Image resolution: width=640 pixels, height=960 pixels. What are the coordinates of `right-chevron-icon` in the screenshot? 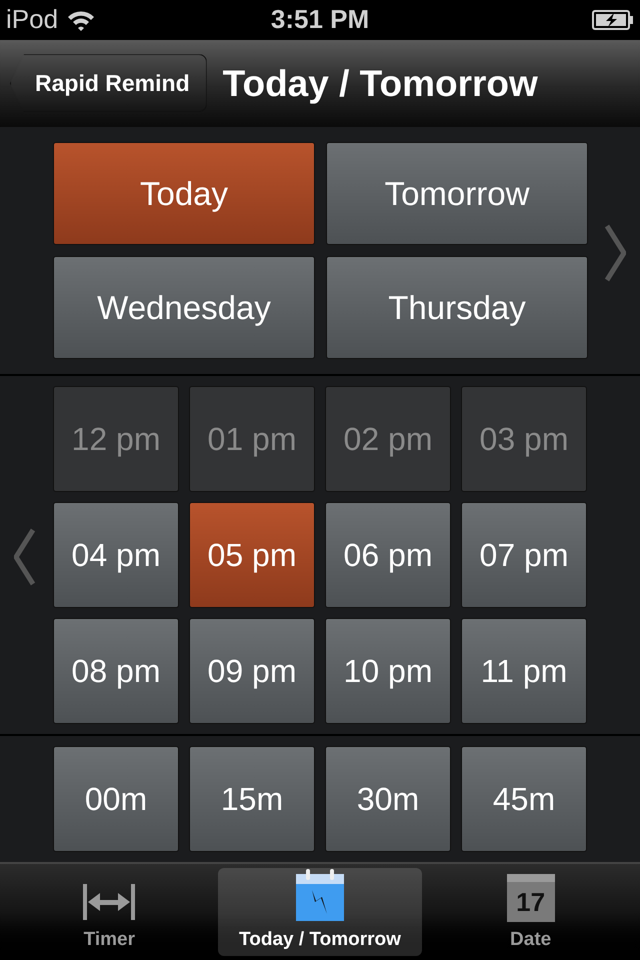 It's located at (615, 253).